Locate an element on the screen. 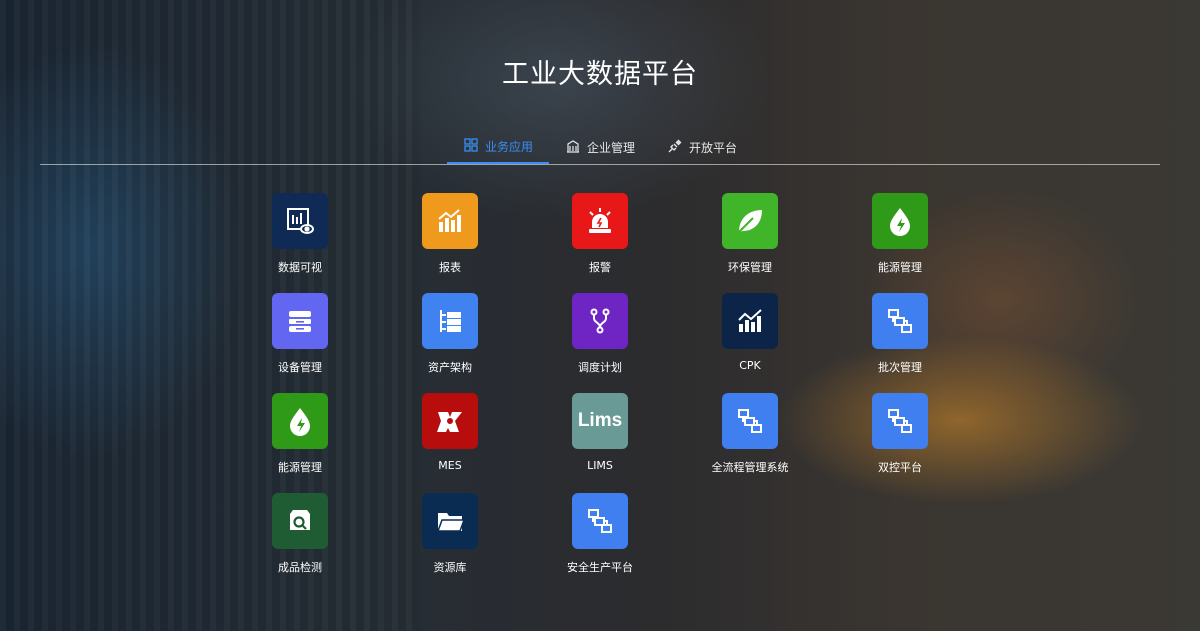 The width and height of the screenshot is (1200, 631). app-environmental-management: 环保管理 is located at coordinates (750, 243).